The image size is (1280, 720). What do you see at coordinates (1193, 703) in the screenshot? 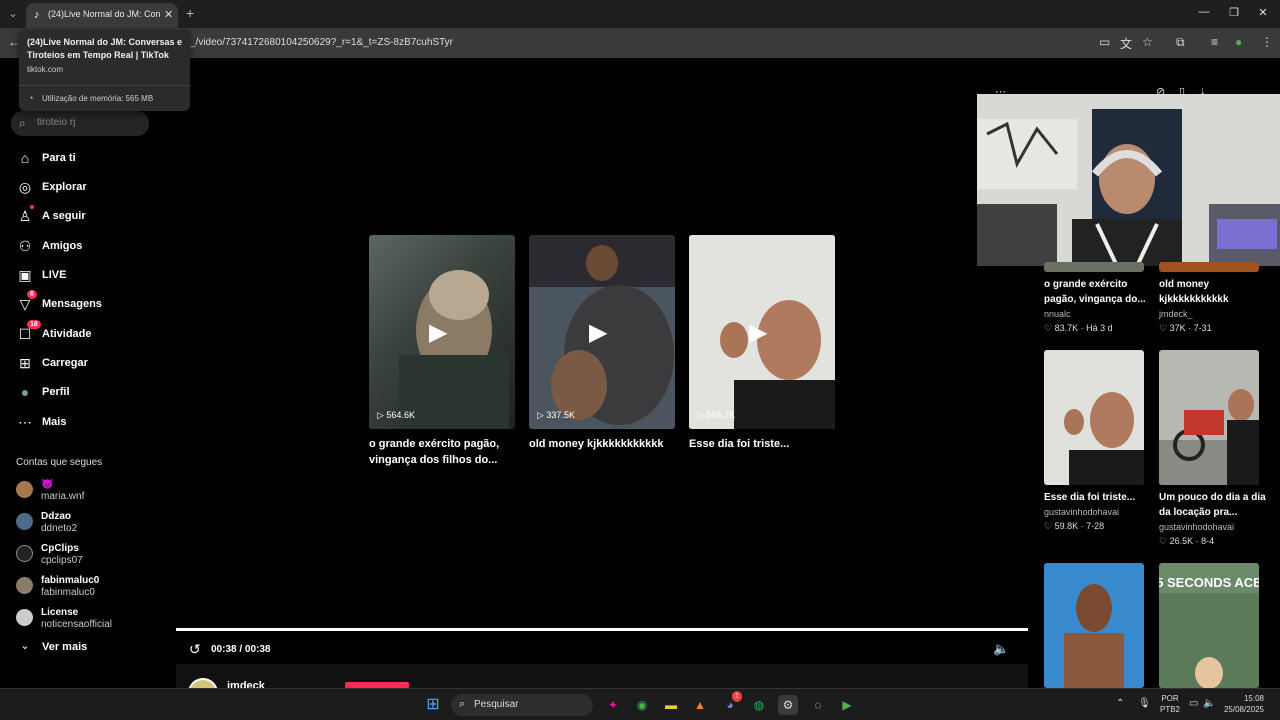
I see `network-icon: ▭` at bounding box center [1193, 703].